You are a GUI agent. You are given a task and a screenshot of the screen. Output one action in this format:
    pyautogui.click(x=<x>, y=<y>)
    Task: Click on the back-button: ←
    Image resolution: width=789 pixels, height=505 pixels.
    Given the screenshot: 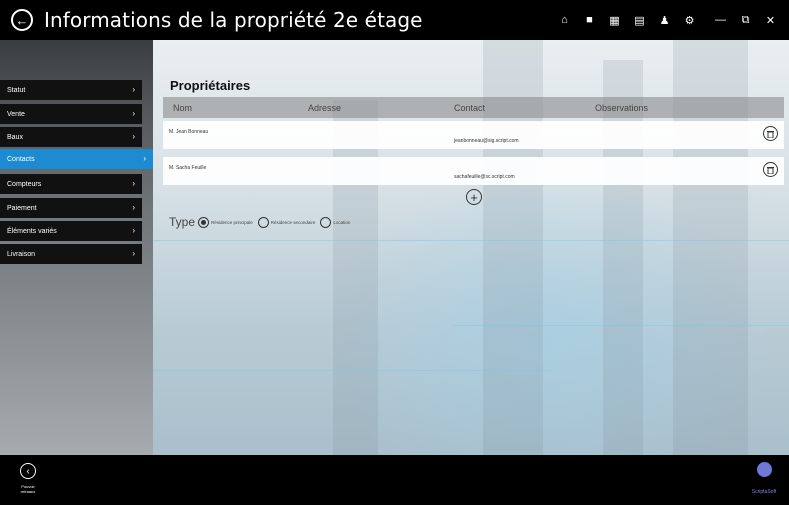 What is the action you would take?
    pyautogui.click(x=22, y=20)
    